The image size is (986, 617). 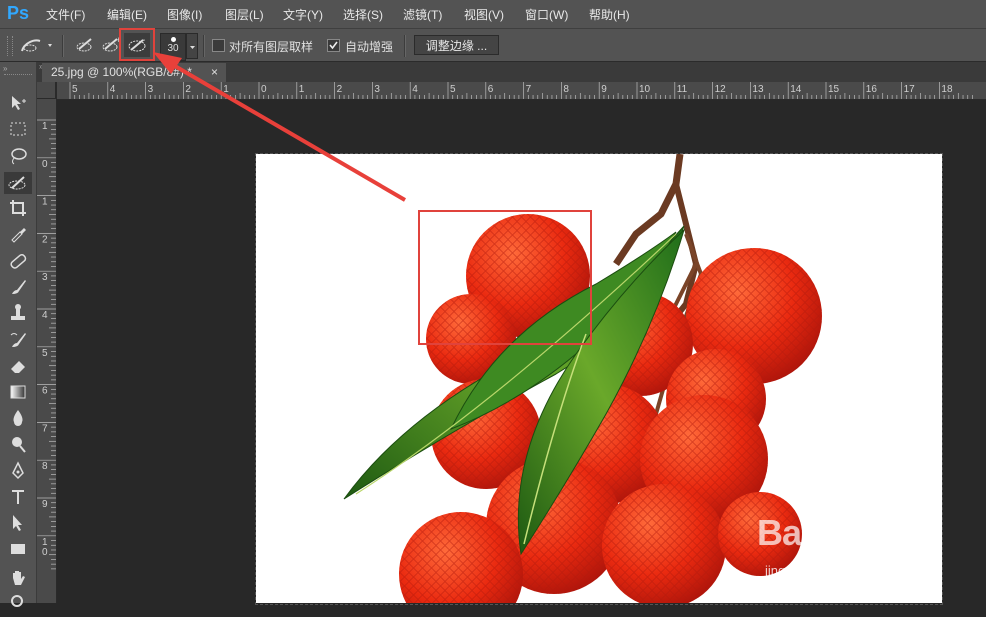 I want to click on ruler-h-label: 13, so click(x=758, y=89).